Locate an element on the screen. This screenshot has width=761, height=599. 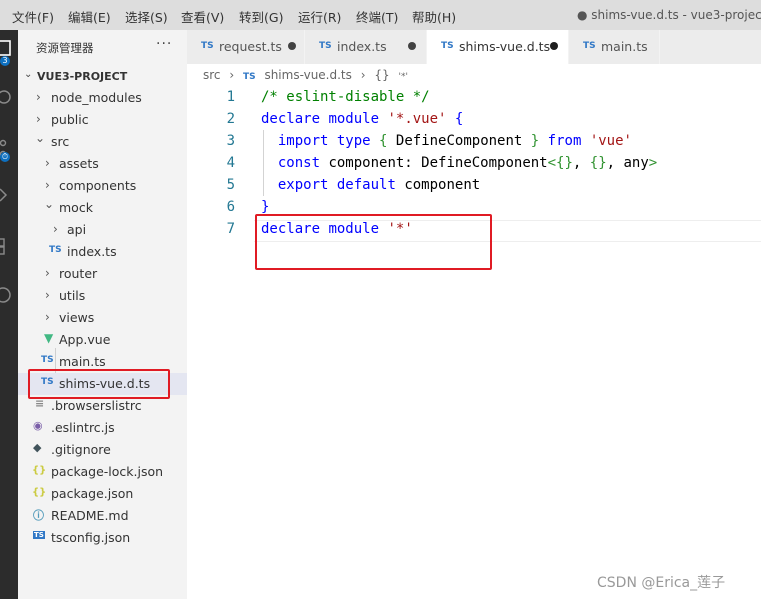
keyword-token: default is located at coordinates (366, 185).